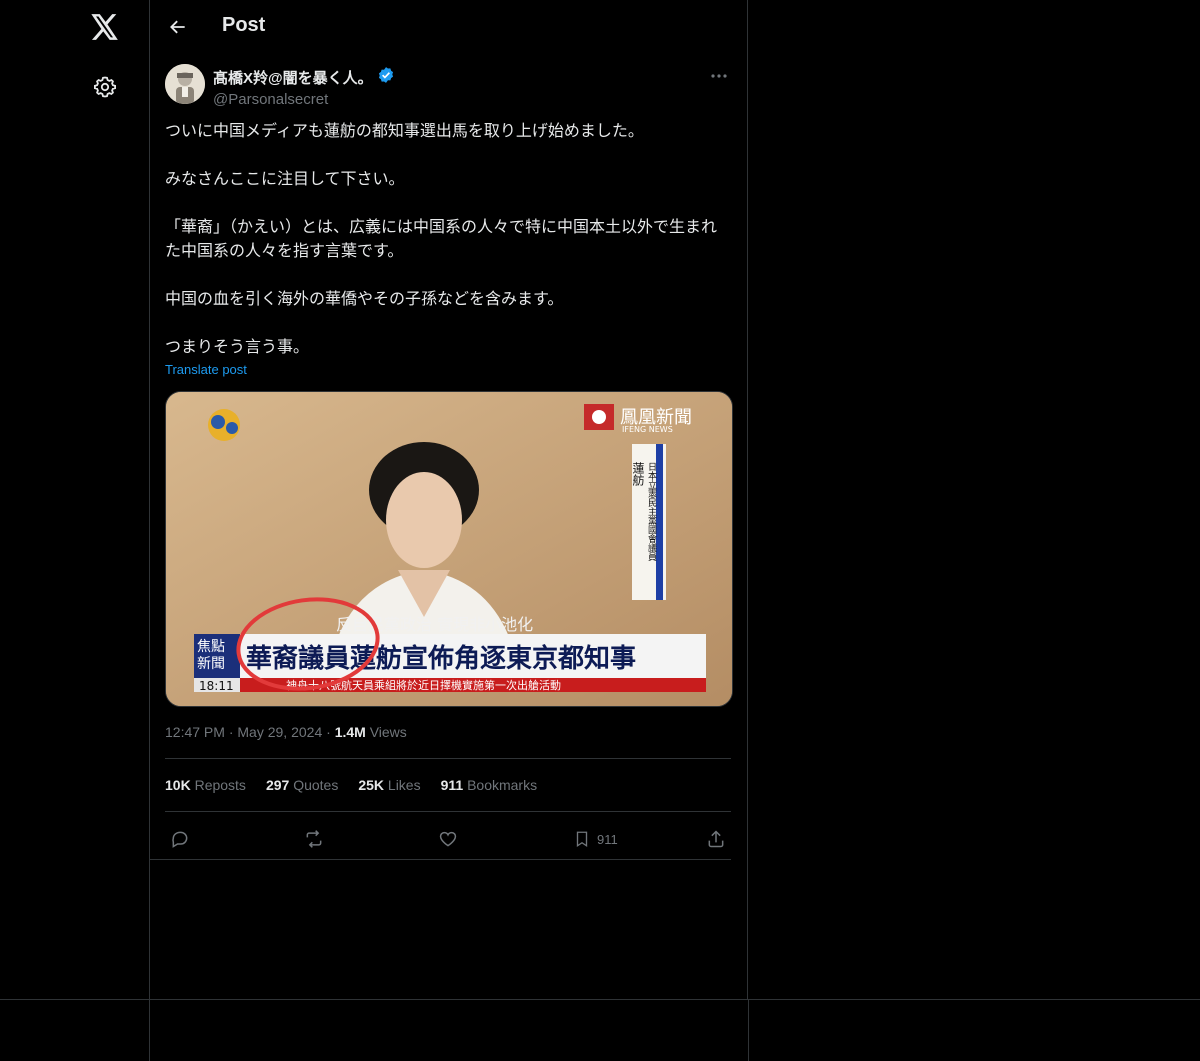  Describe the element at coordinates (647, 429) in the screenshot. I see `media-logo-sub: IFENG NEWS` at that location.